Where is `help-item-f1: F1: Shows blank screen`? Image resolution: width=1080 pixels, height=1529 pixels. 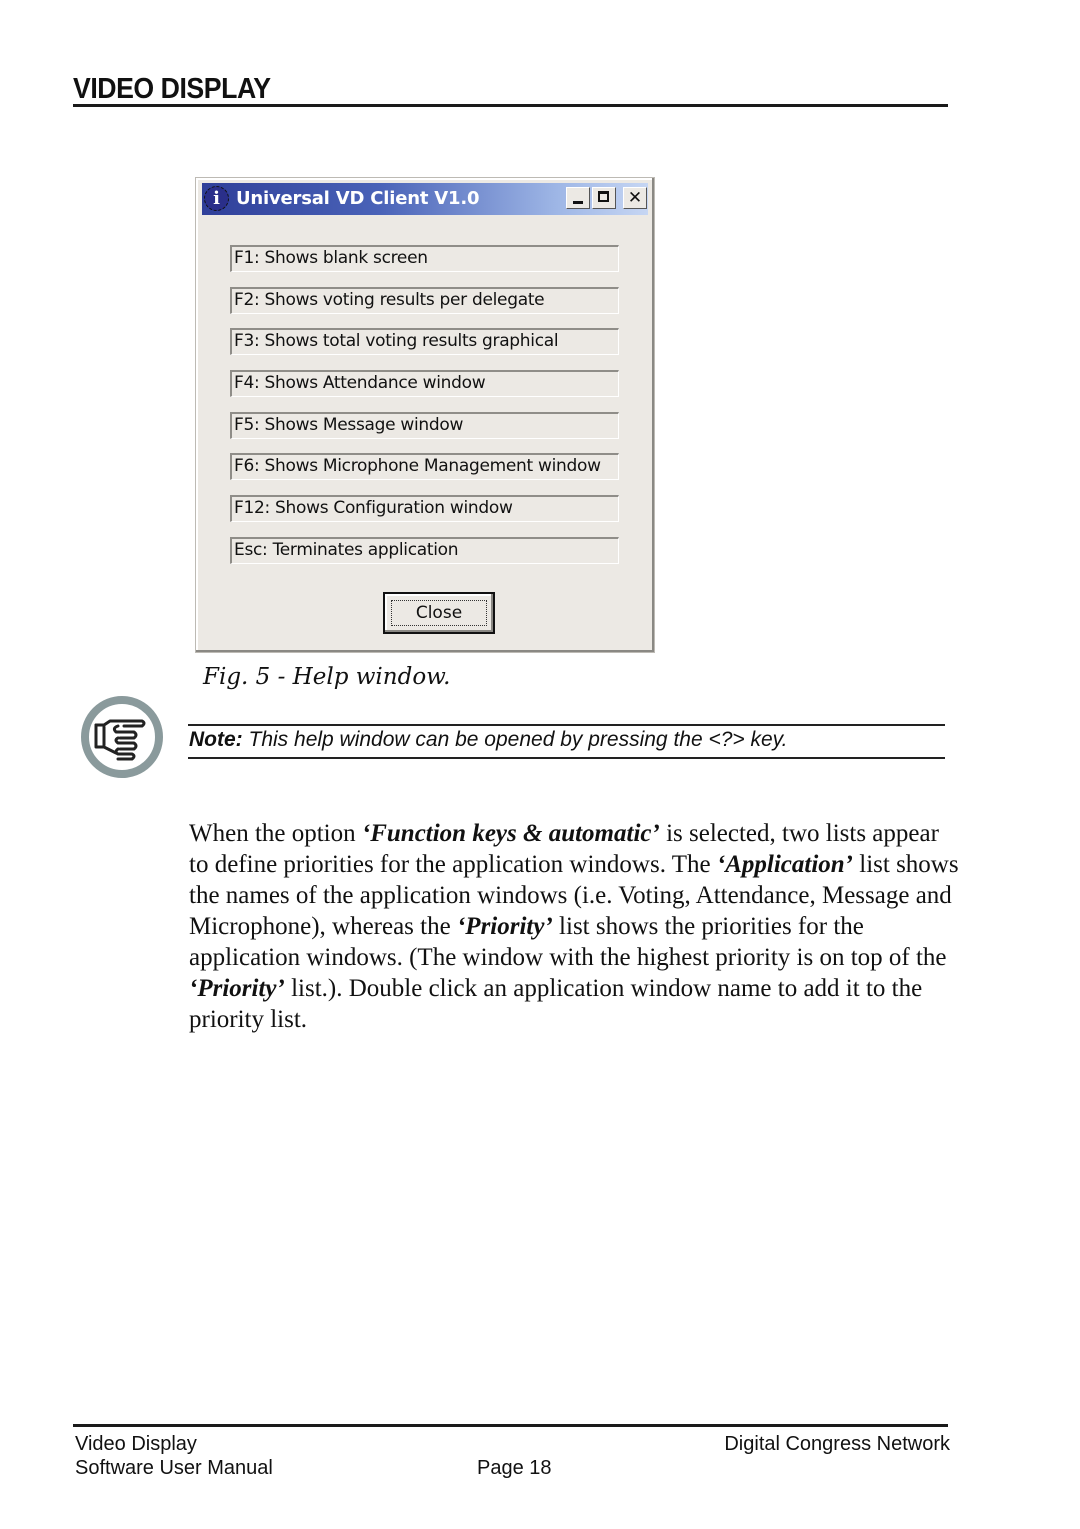 help-item-f1: F1: Shows blank screen is located at coordinates (424, 258).